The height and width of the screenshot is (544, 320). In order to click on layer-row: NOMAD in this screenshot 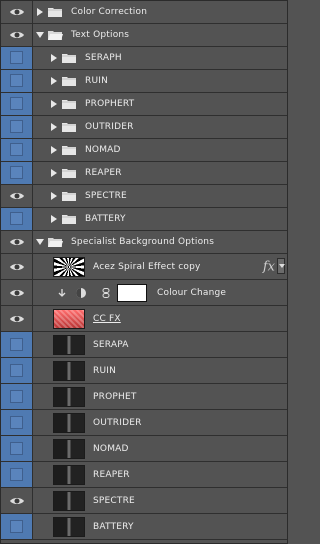, I will do `click(144, 449)`.